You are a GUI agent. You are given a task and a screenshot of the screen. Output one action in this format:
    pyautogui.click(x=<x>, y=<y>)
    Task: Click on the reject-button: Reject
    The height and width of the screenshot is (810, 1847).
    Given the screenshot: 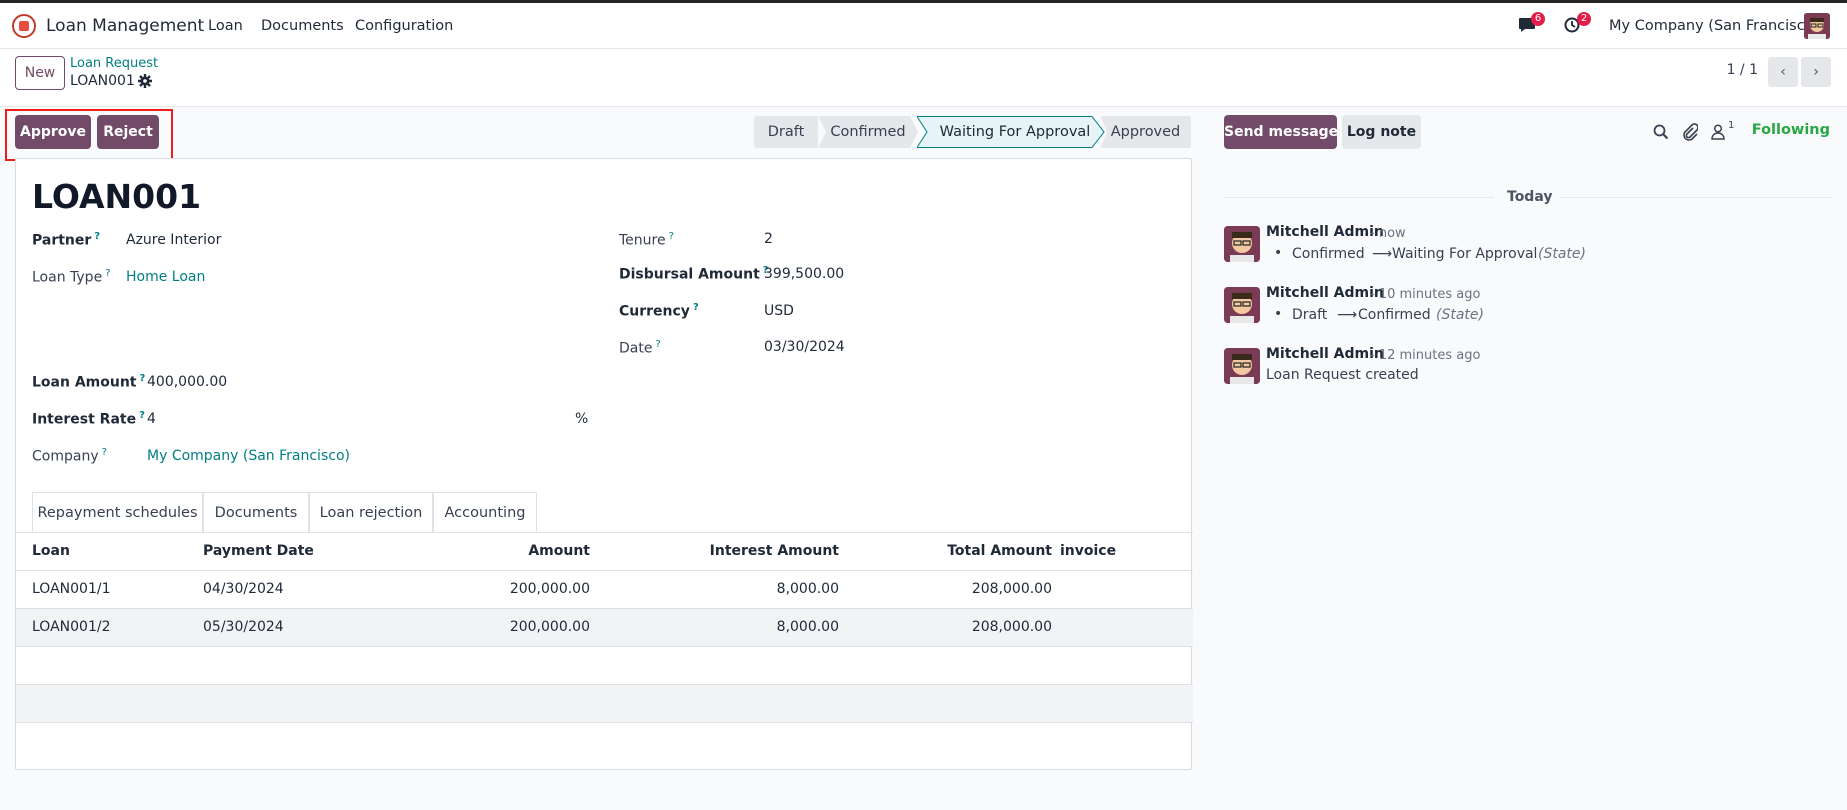 What is the action you would take?
    pyautogui.click(x=128, y=132)
    